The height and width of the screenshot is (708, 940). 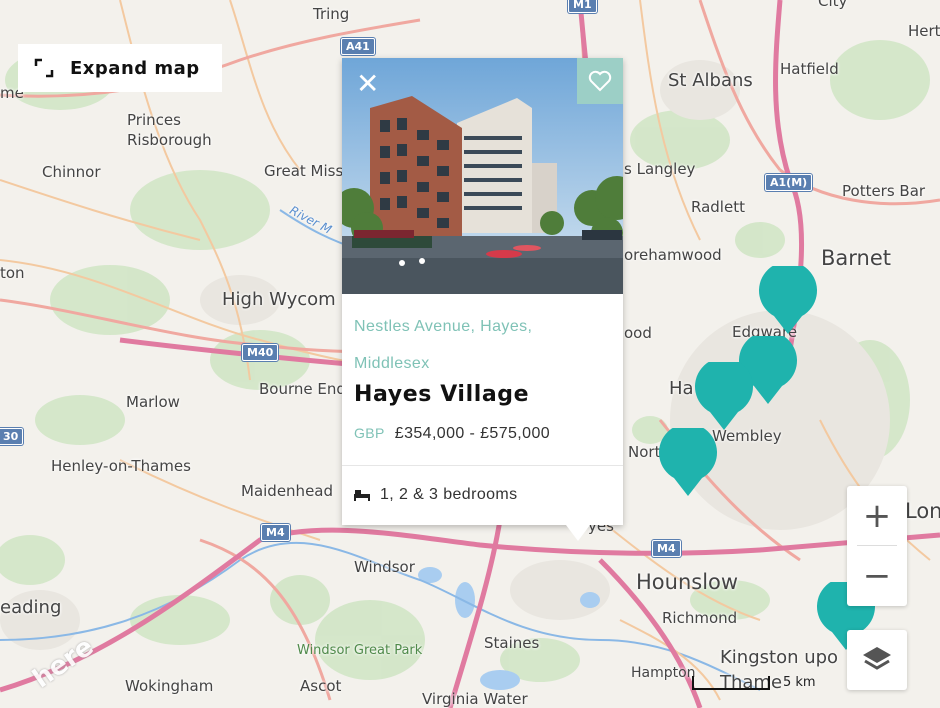 I want to click on place-label: Potters Bar, so click(x=884, y=191).